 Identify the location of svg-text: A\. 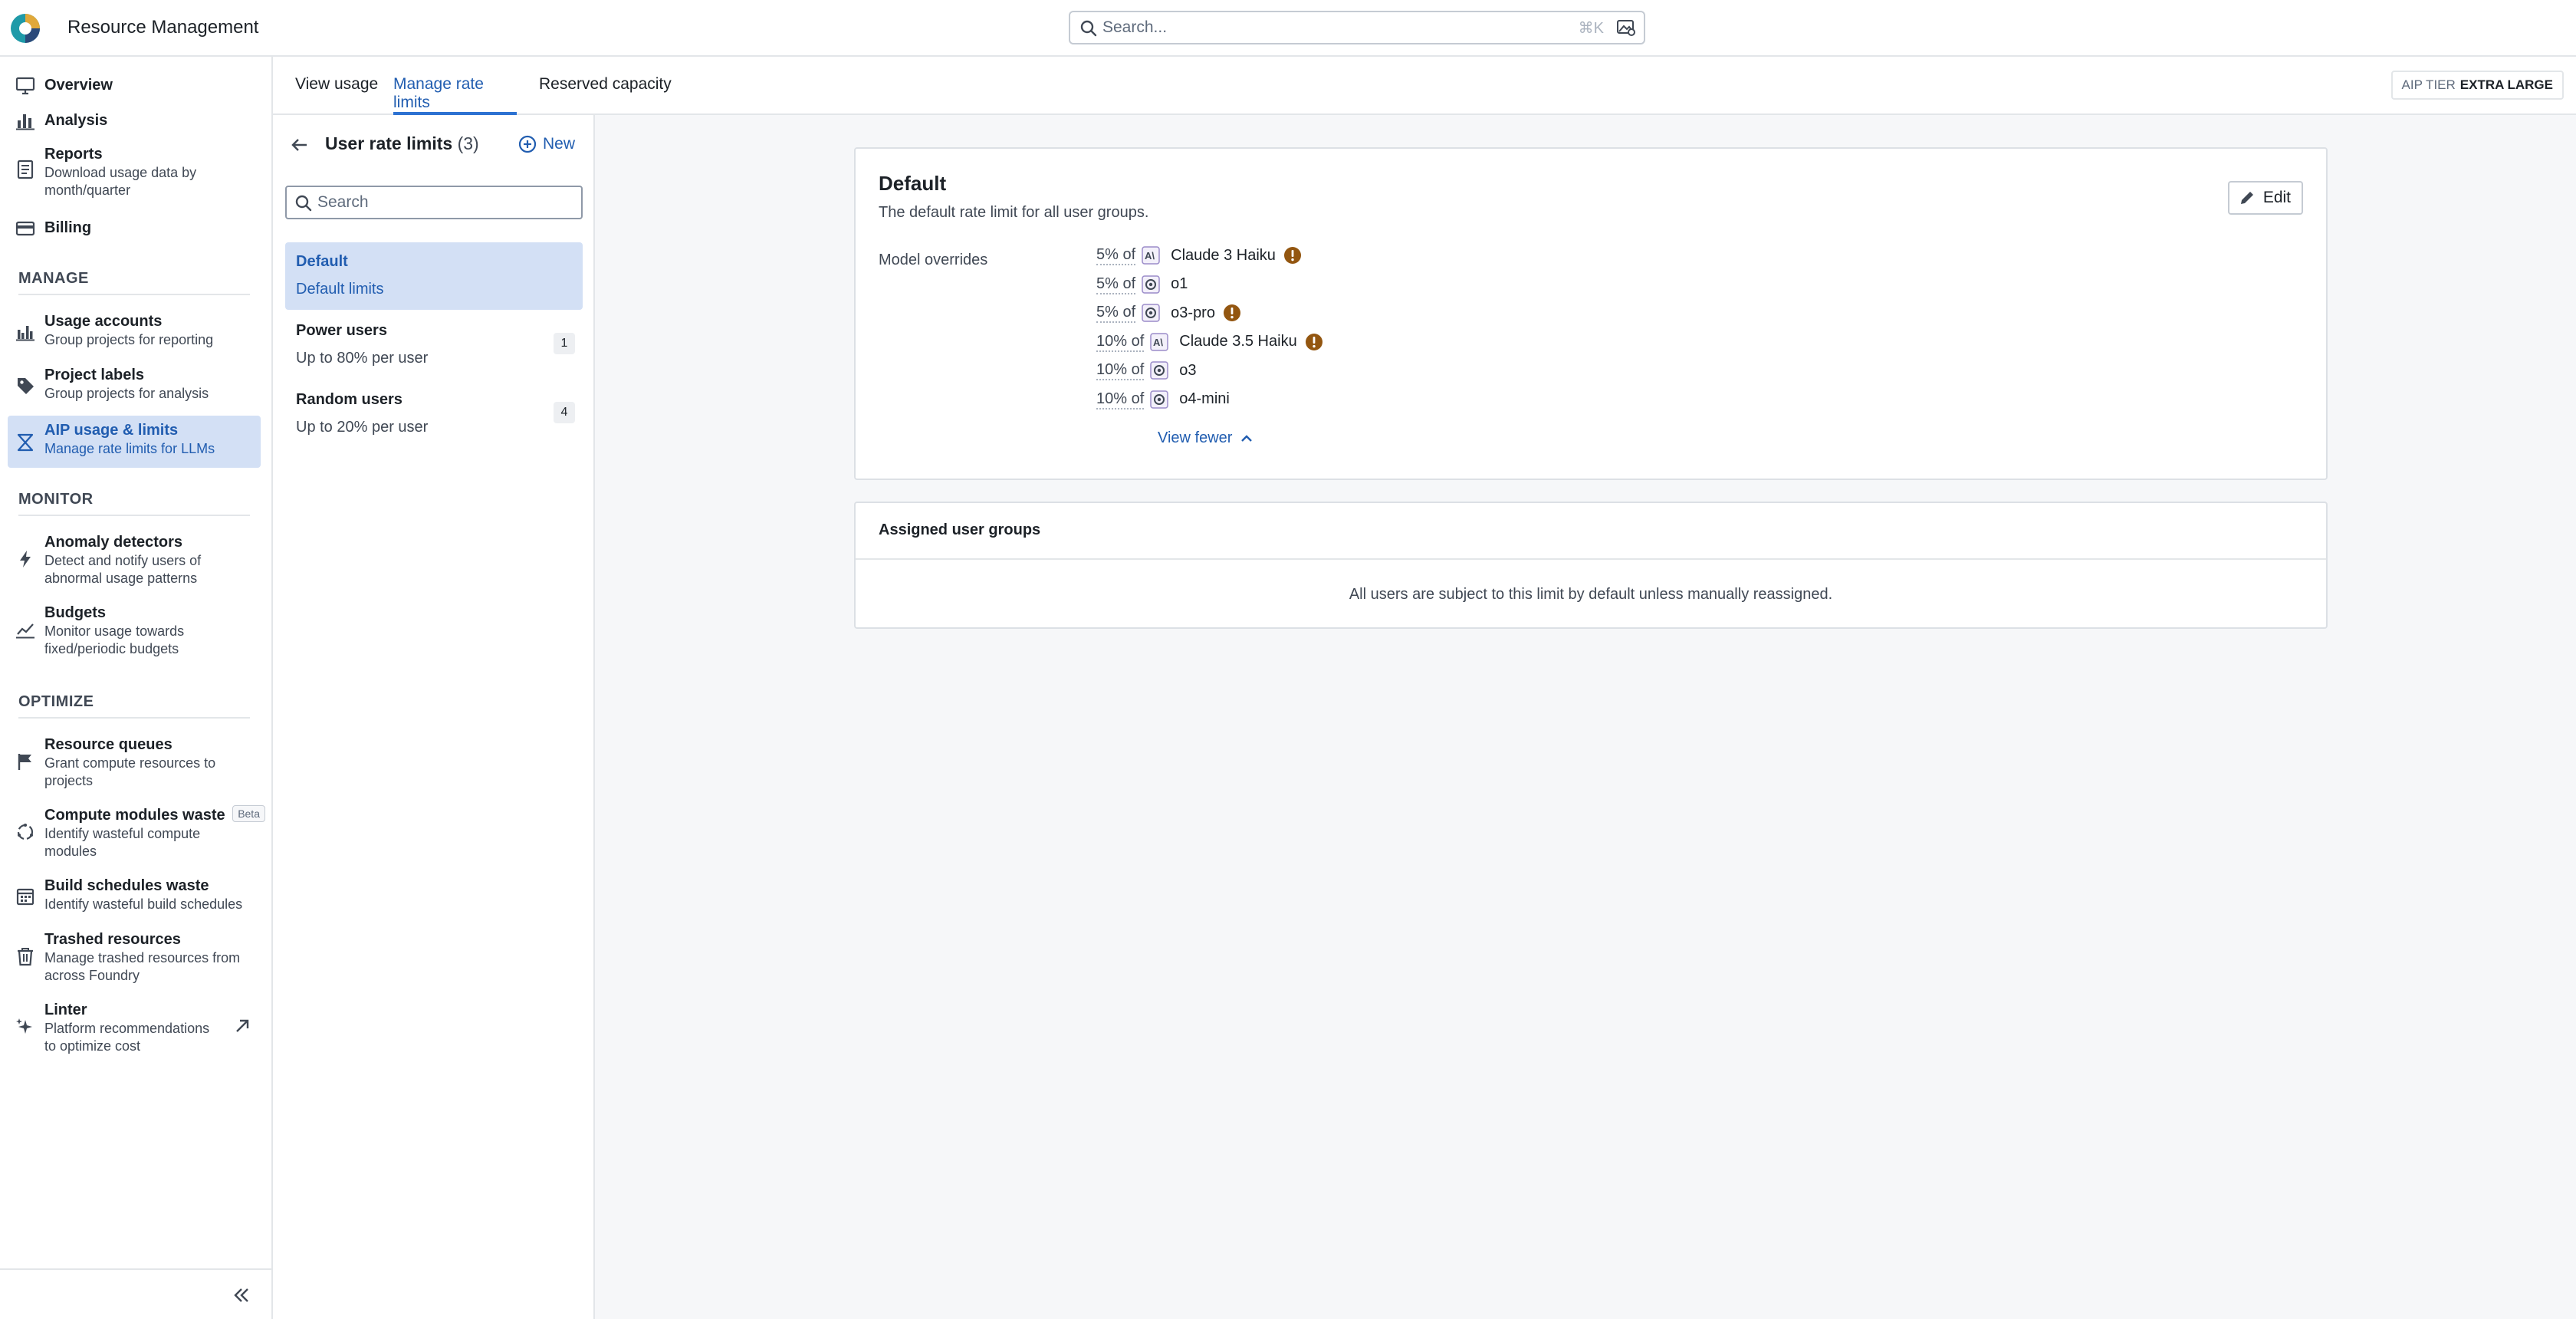
(1150, 255).